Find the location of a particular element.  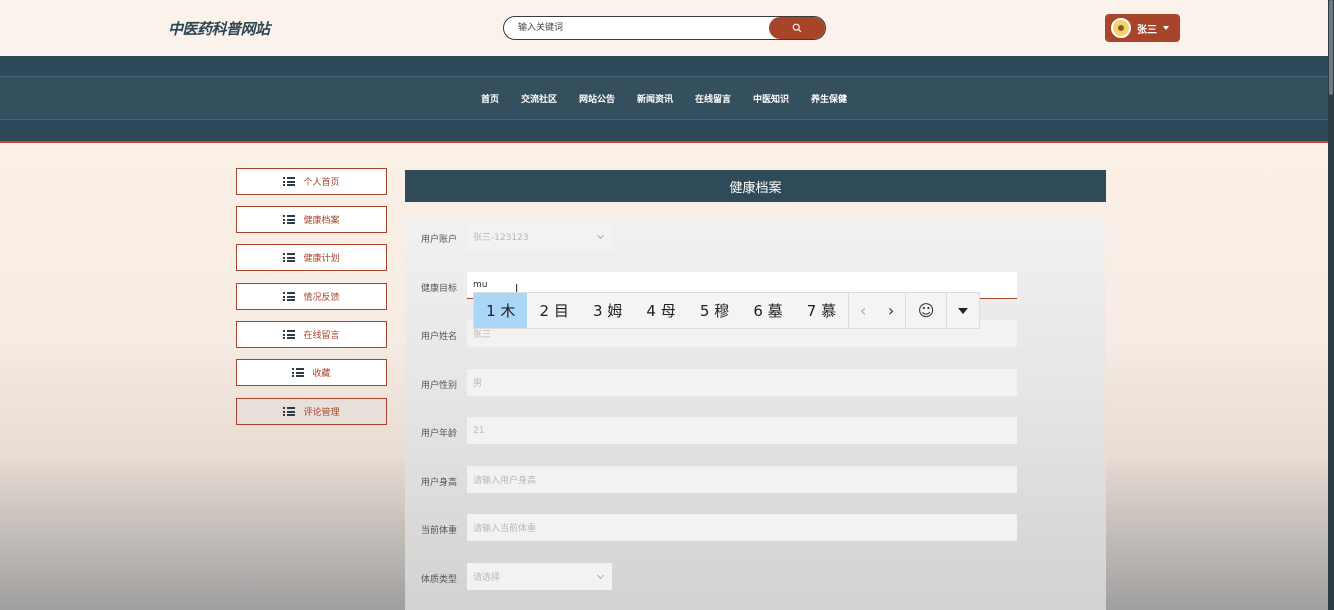

age-value: 21 is located at coordinates (479, 430).